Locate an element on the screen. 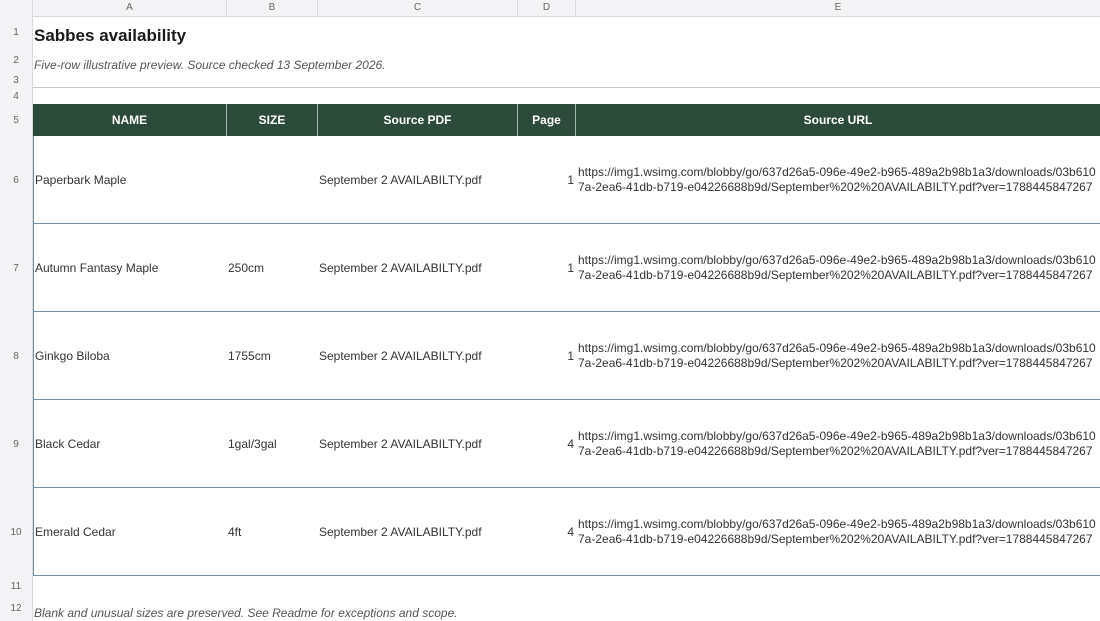  row-number-2: 2 is located at coordinates (16, 60).